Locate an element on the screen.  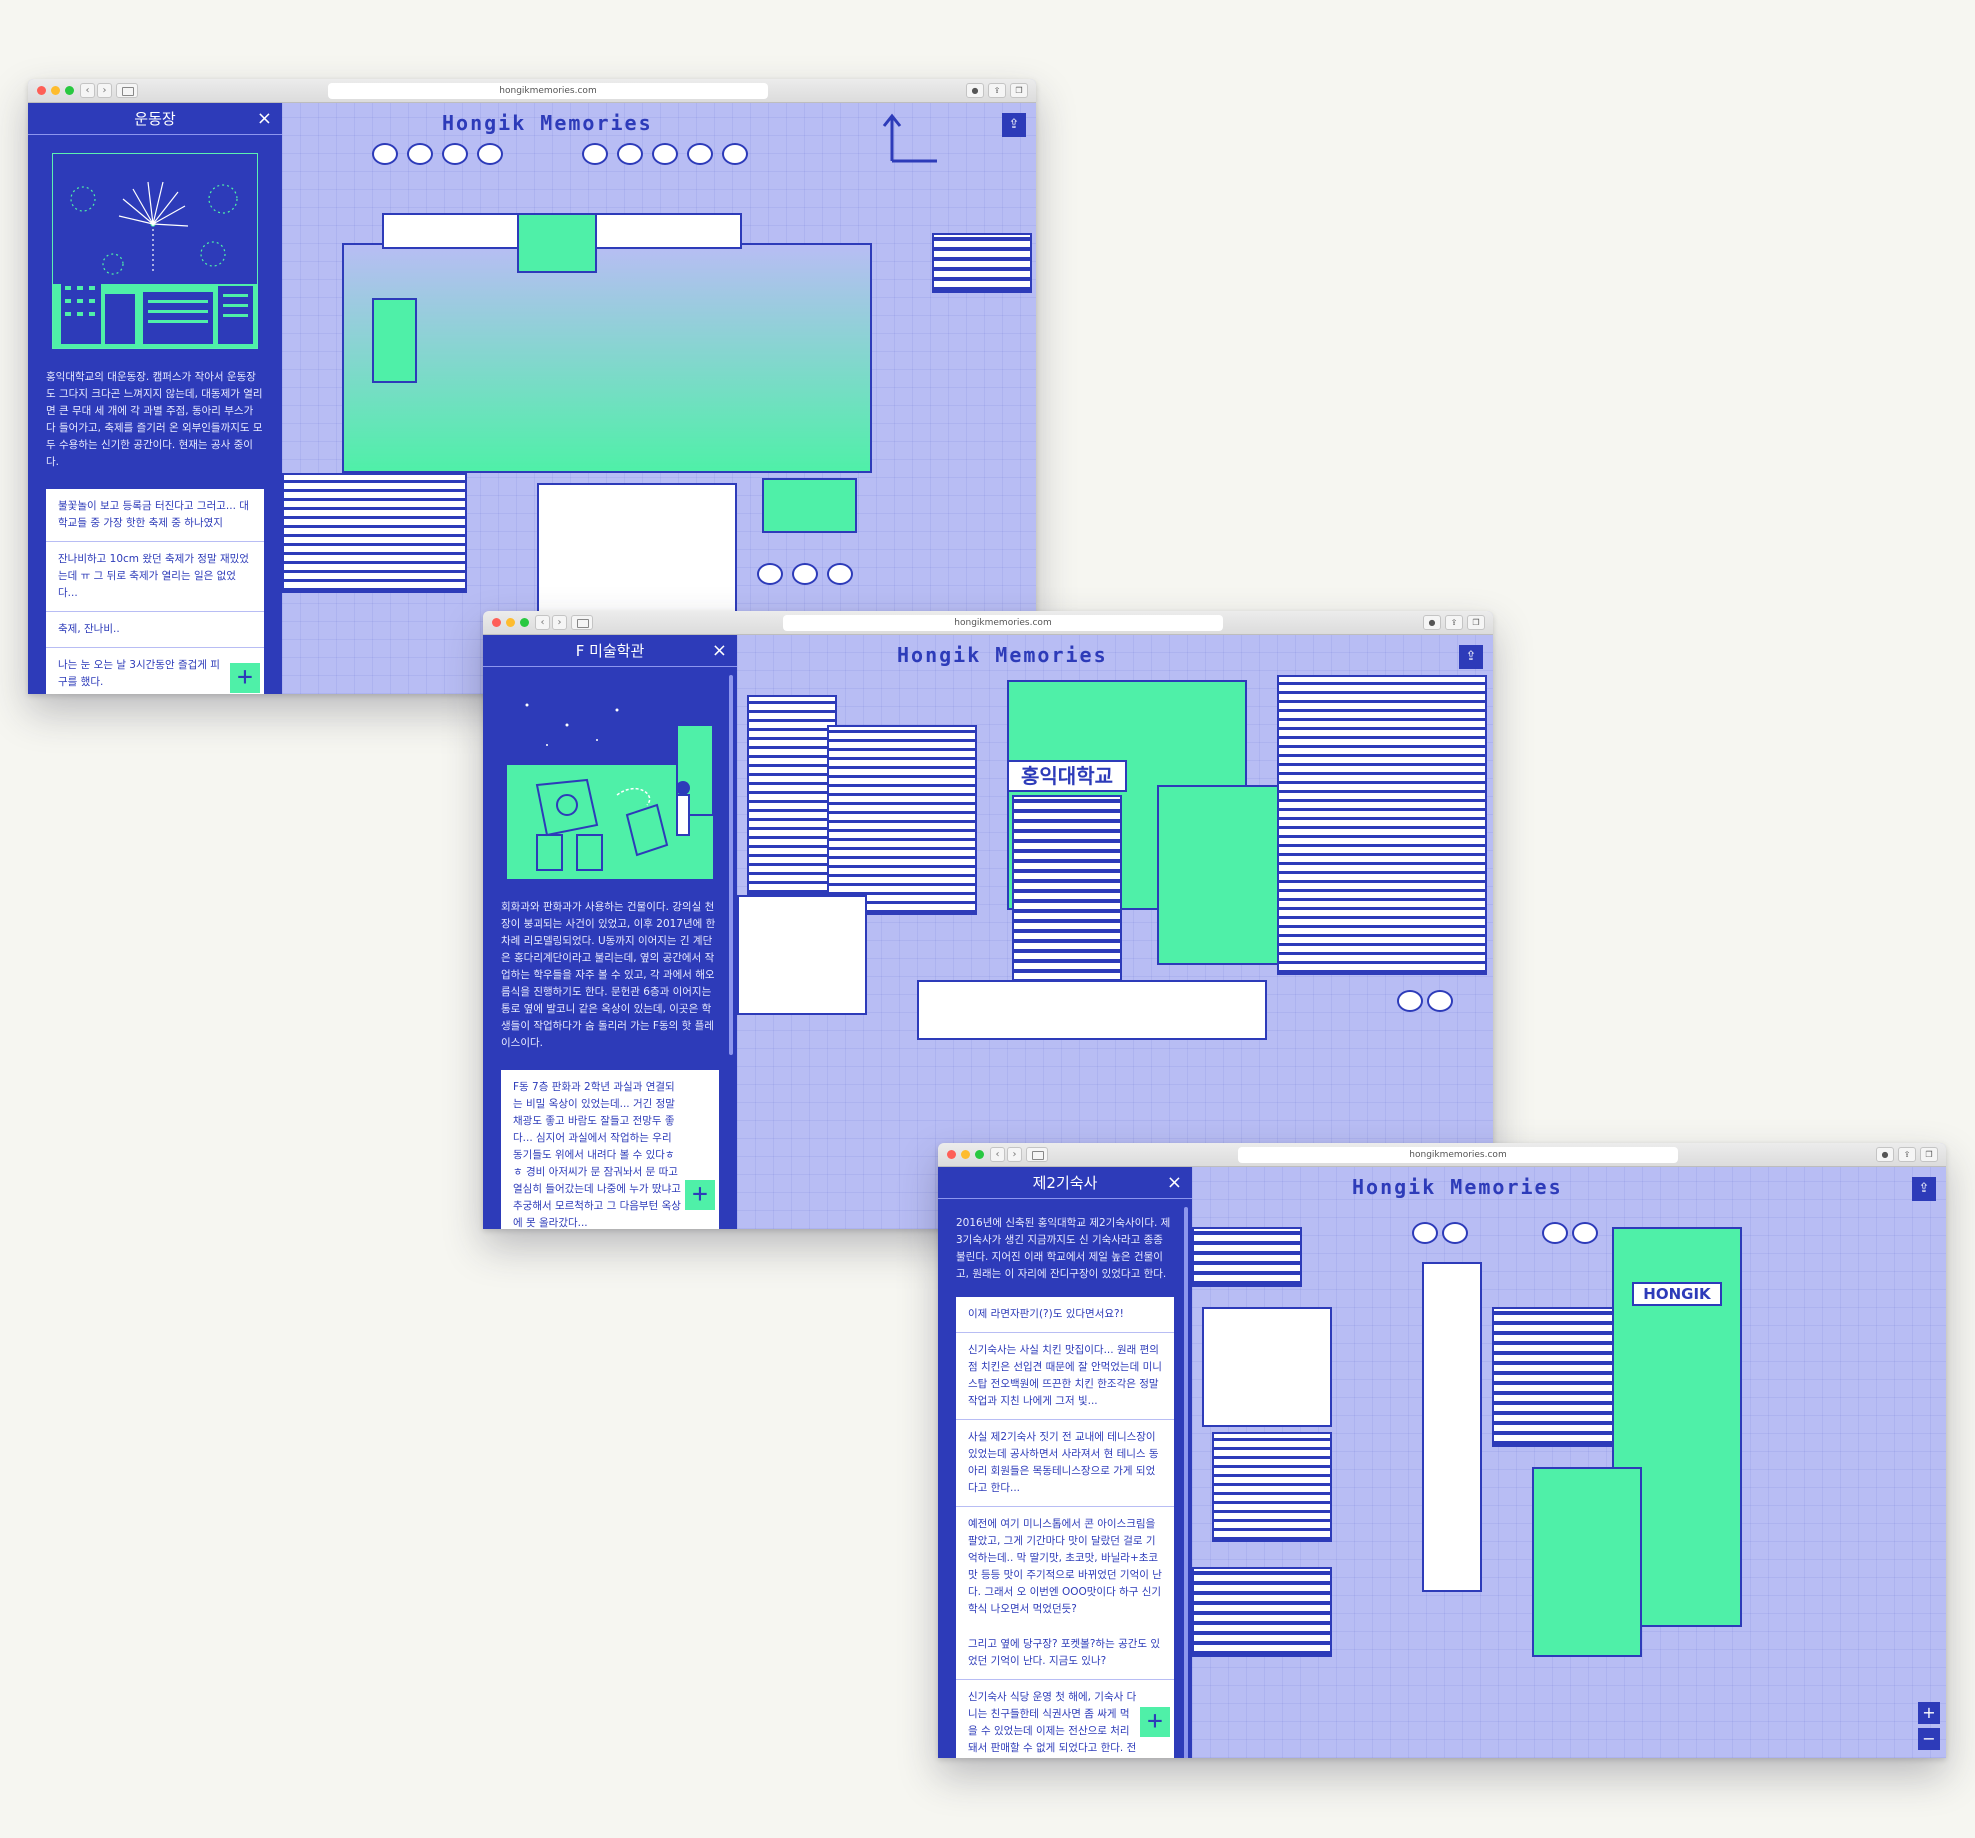
building-right is located at coordinates (1382, 825).